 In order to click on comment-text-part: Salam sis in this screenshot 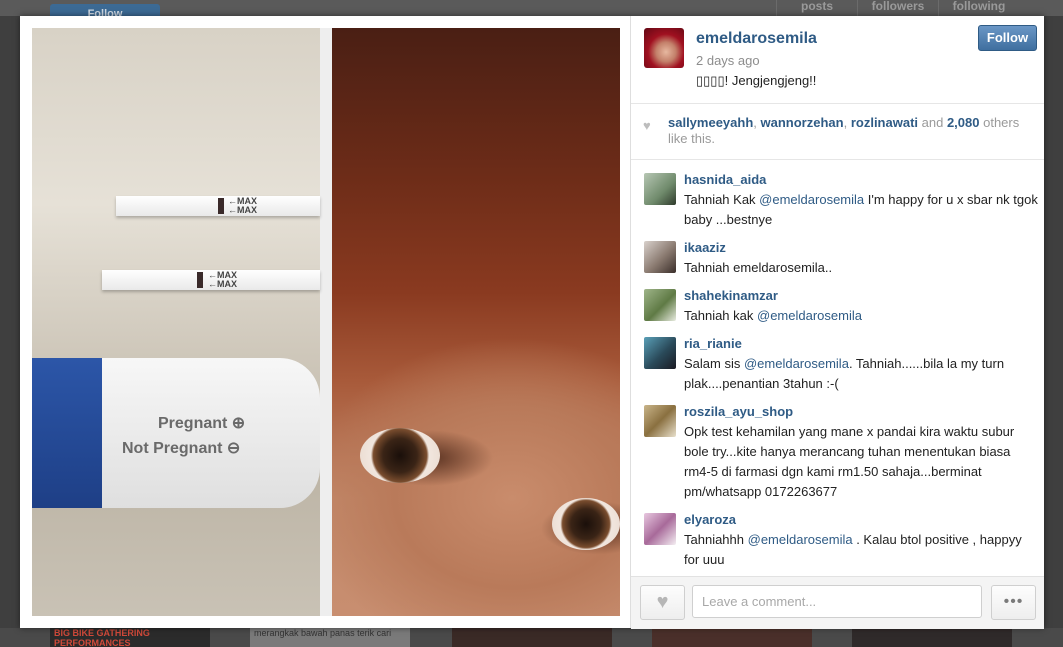, I will do `click(714, 363)`.